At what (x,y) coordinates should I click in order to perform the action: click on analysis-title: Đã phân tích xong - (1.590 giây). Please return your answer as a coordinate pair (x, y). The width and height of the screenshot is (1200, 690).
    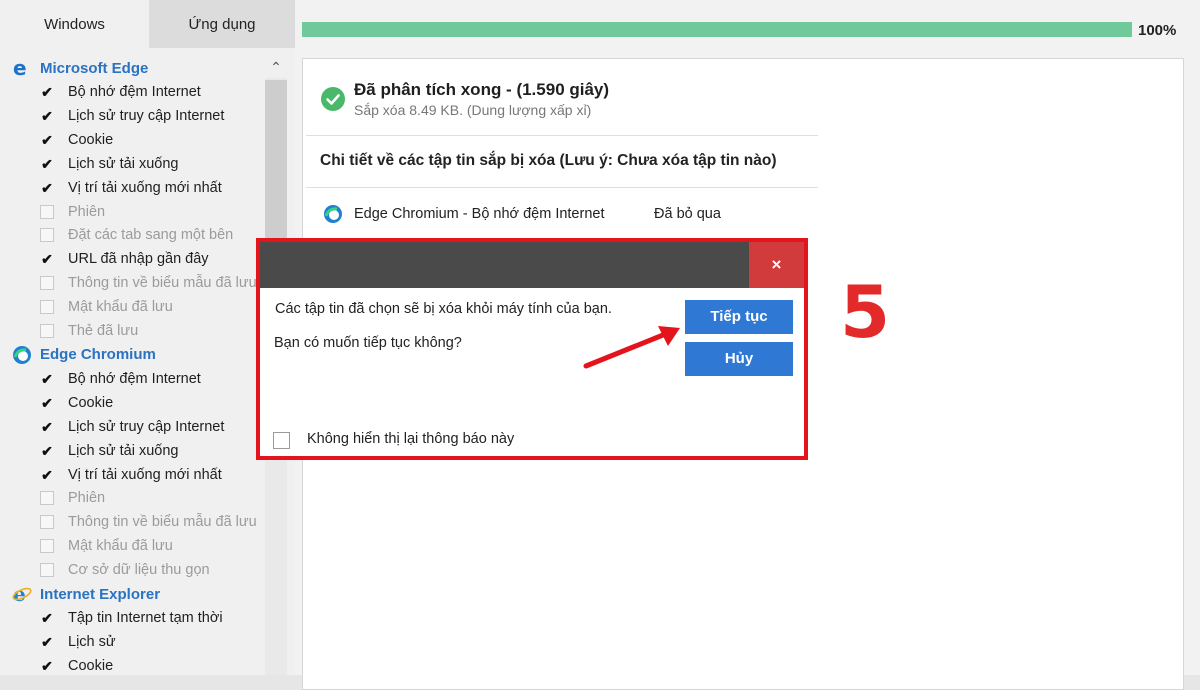
    Looking at the image, I should click on (482, 89).